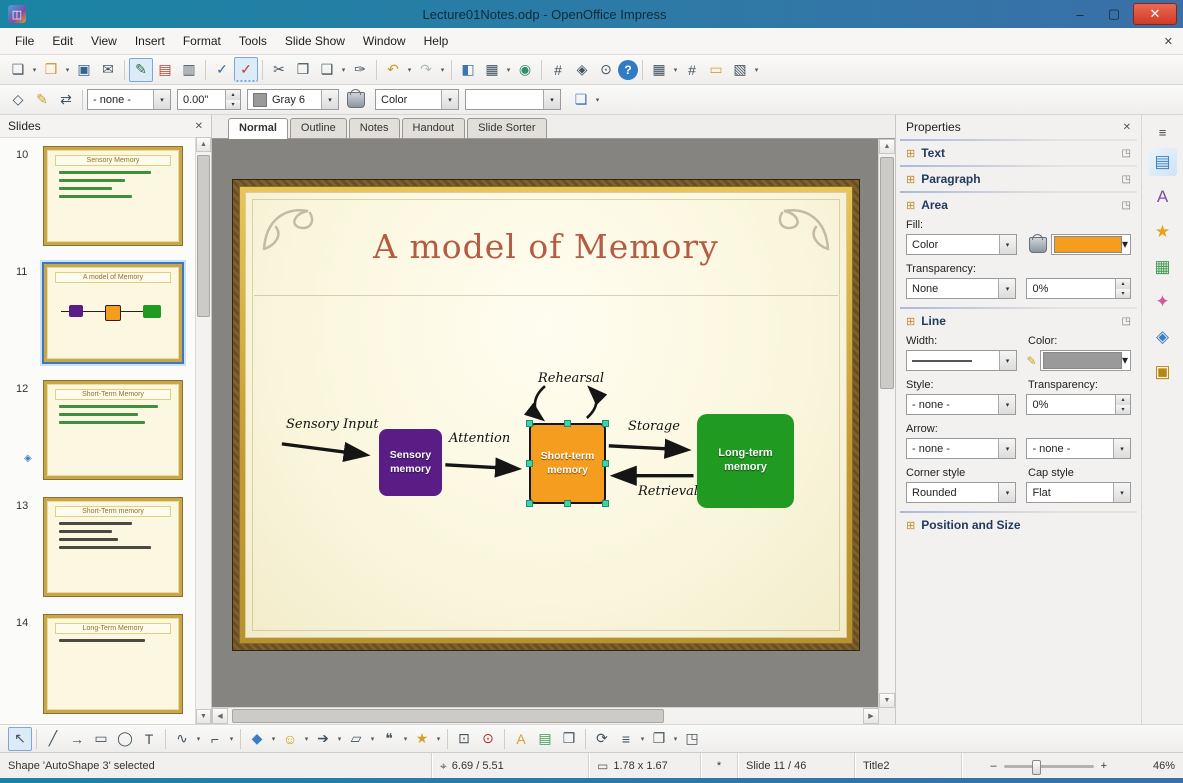 The width and height of the screenshot is (1183, 783). I want to click on transparency-stepper: 0% ▴ ▾, so click(1078, 288).